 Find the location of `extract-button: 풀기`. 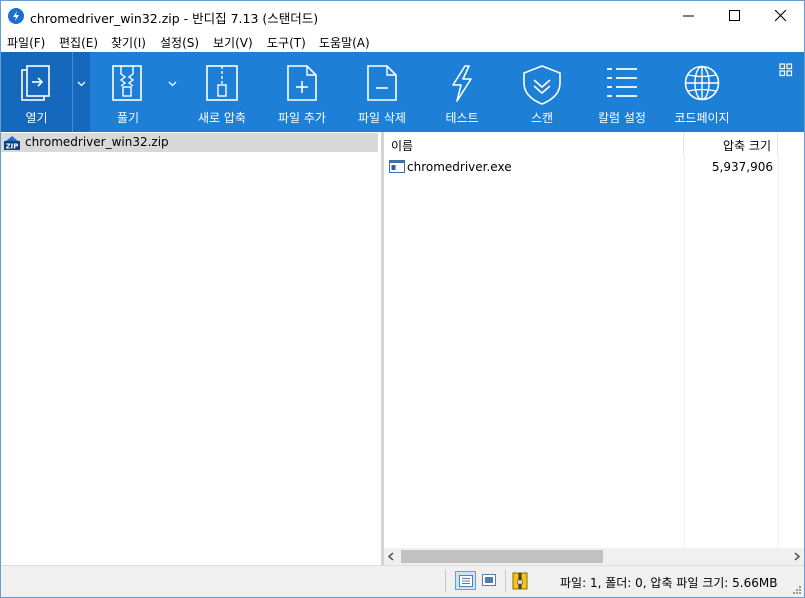

extract-button: 풀기 is located at coordinates (128, 92).